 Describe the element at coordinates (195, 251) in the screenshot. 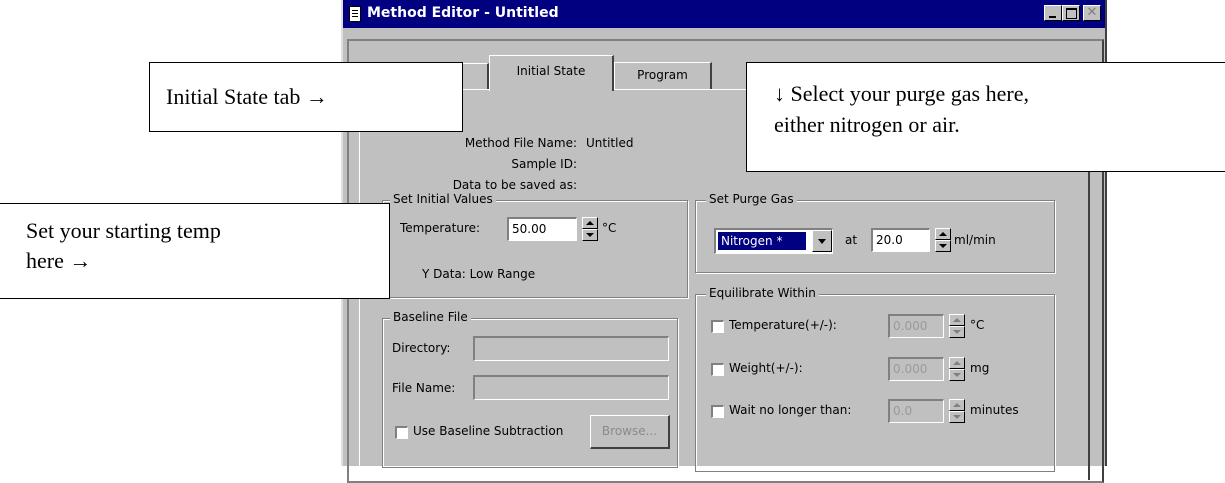

I see `callout-starting-temp: Set your starting temp here →` at that location.